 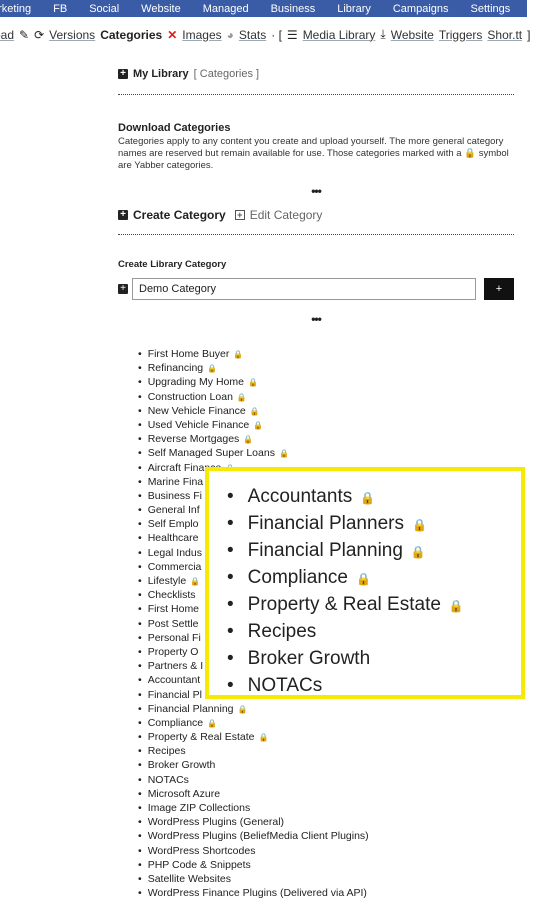 What do you see at coordinates (167, 581) in the screenshot?
I see `category-name: Lifestyle` at bounding box center [167, 581].